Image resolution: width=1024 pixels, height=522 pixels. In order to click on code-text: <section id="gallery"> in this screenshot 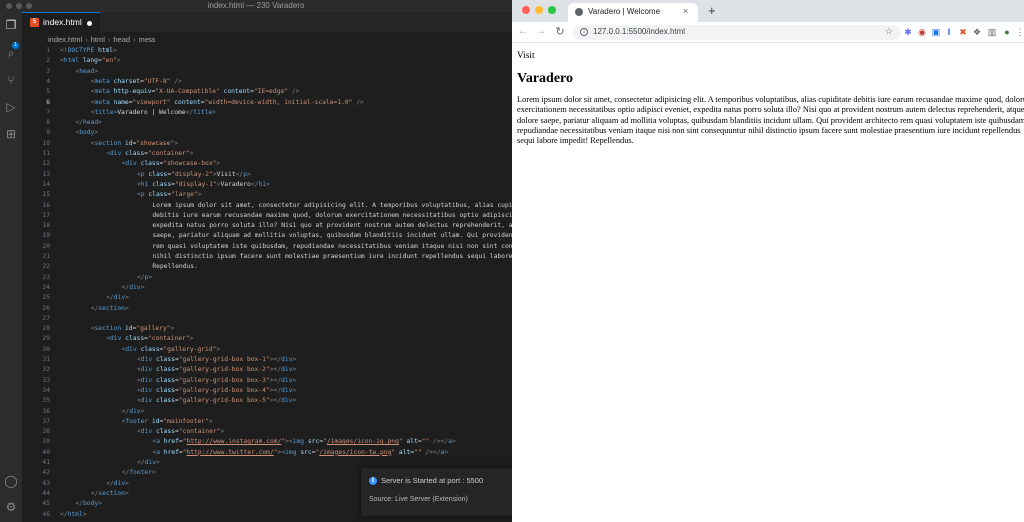, I will do `click(132, 329)`.